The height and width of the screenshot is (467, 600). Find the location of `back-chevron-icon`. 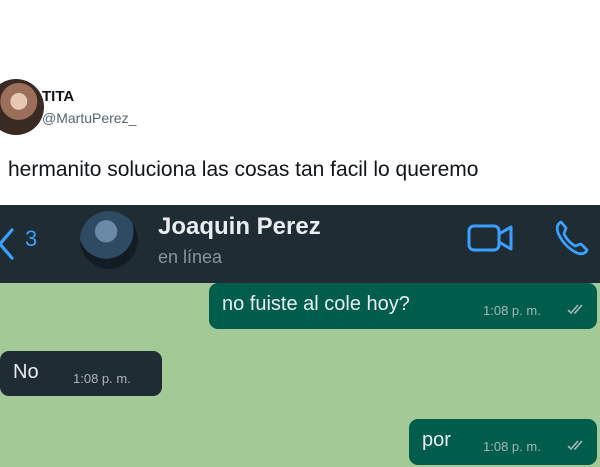

back-chevron-icon is located at coordinates (9, 244).